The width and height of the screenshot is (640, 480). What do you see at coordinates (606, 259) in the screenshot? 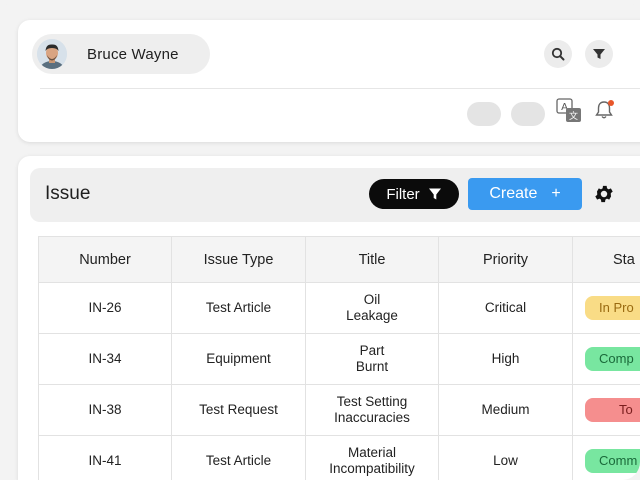
I see `column-header-status: Sta` at bounding box center [606, 259].